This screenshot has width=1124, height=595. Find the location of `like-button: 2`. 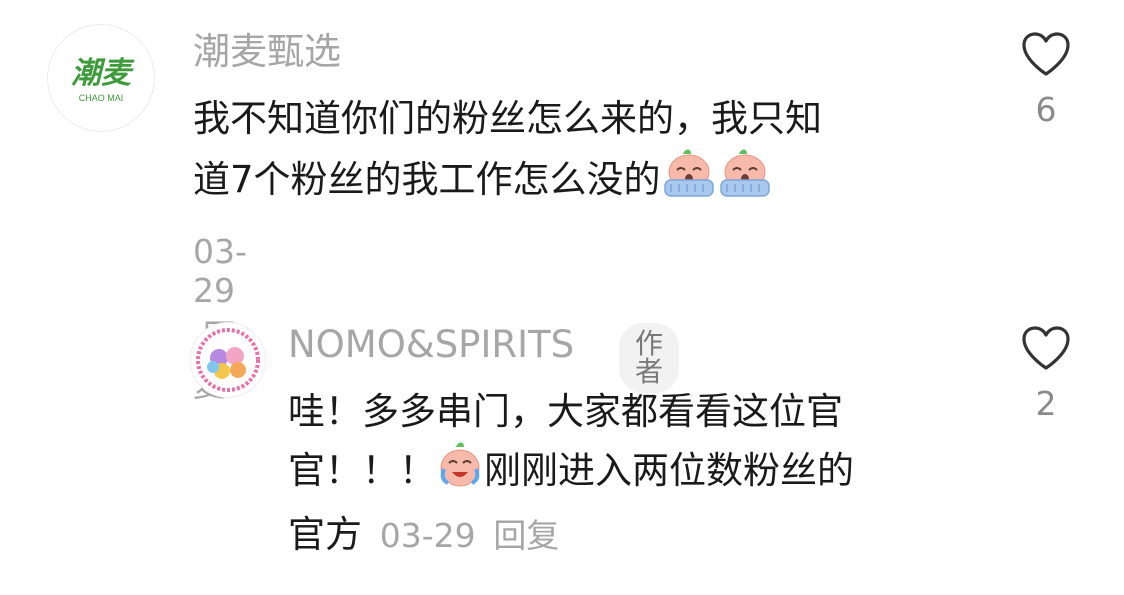

like-button: 2 is located at coordinates (1046, 373).